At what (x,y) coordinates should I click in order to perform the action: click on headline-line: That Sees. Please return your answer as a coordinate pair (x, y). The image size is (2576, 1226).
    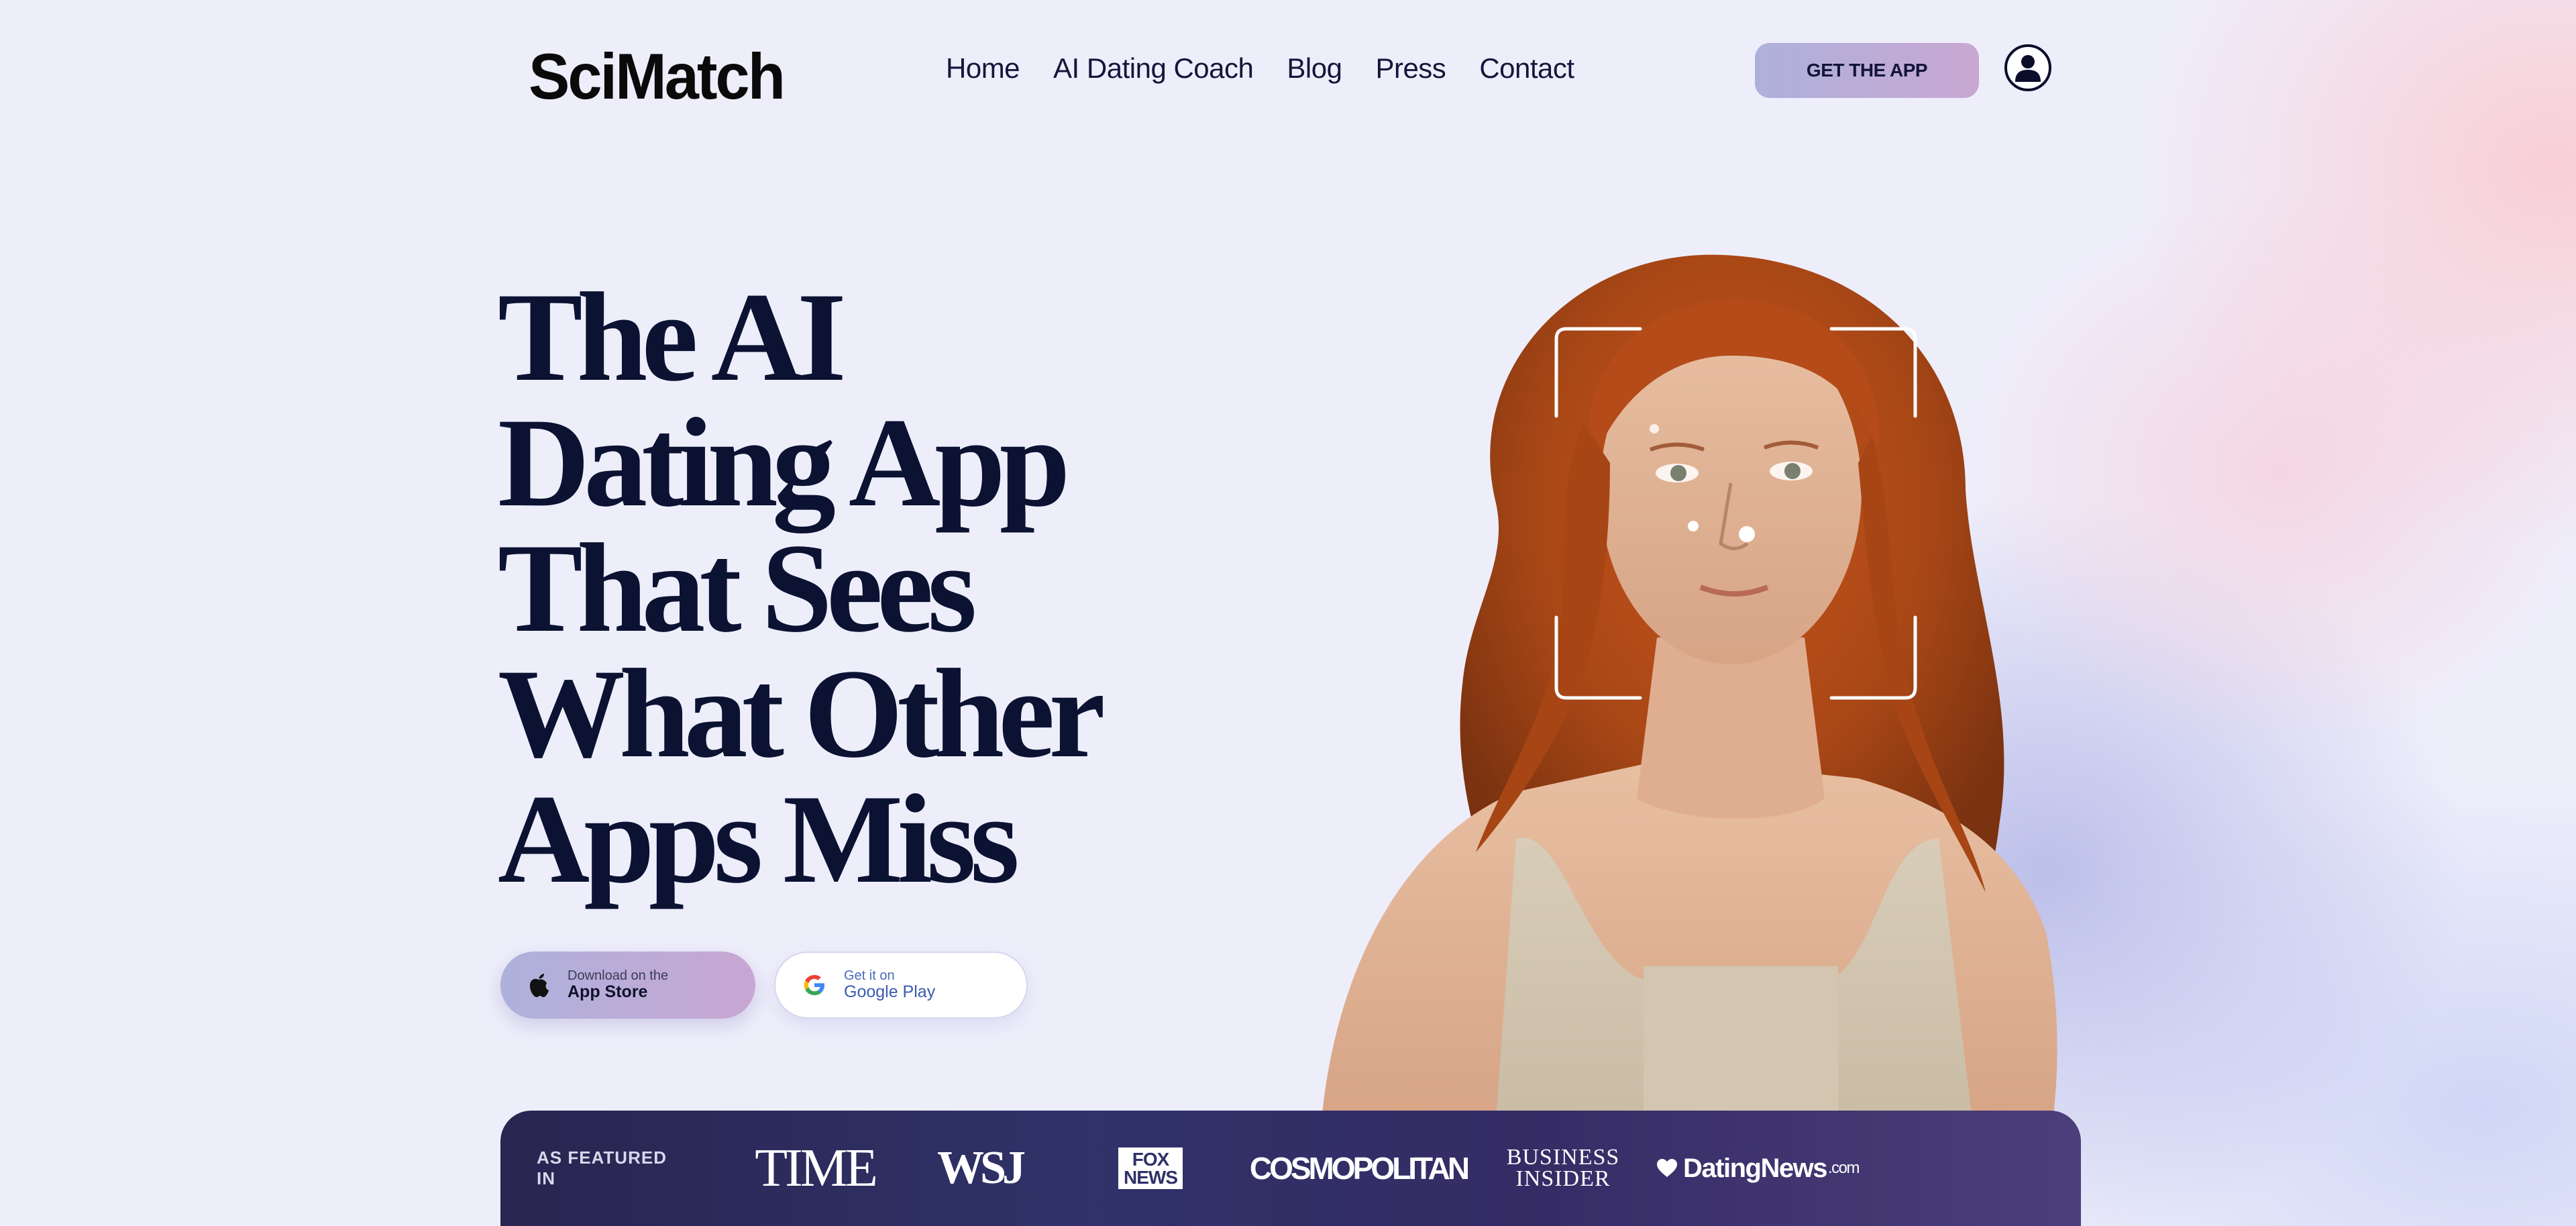
    Looking at the image, I should click on (737, 588).